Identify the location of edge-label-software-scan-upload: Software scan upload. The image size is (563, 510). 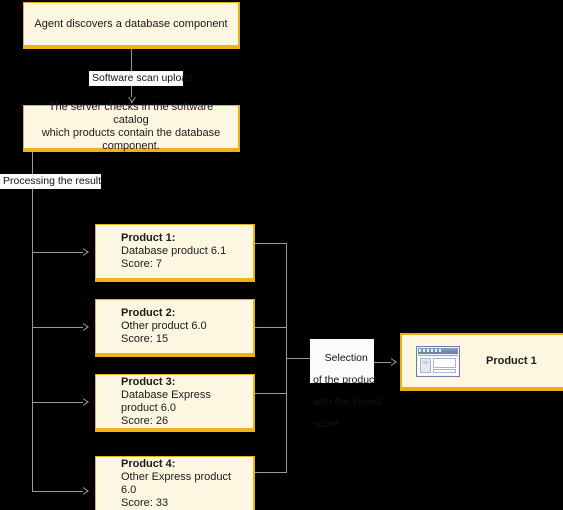
(141, 78).